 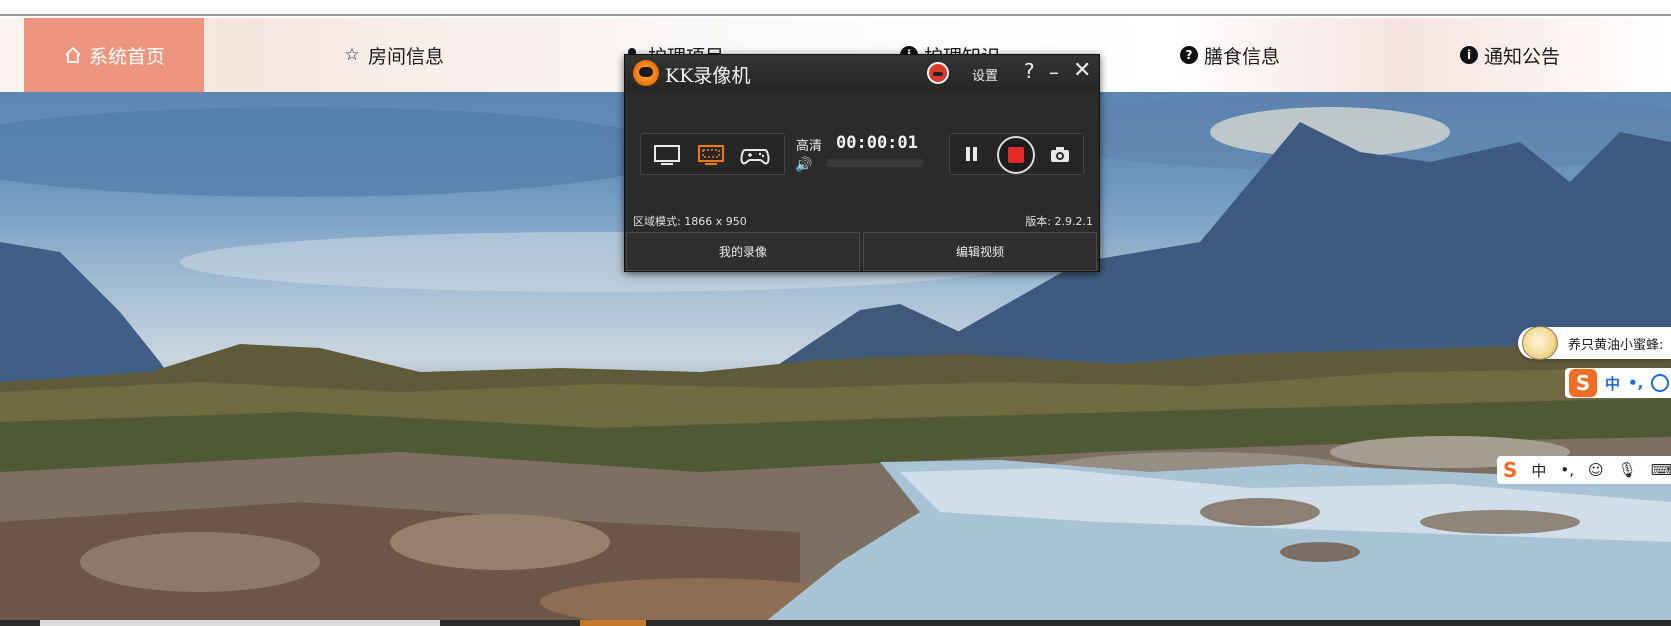 I want to click on speaker-icon: 🔊, so click(x=803, y=165).